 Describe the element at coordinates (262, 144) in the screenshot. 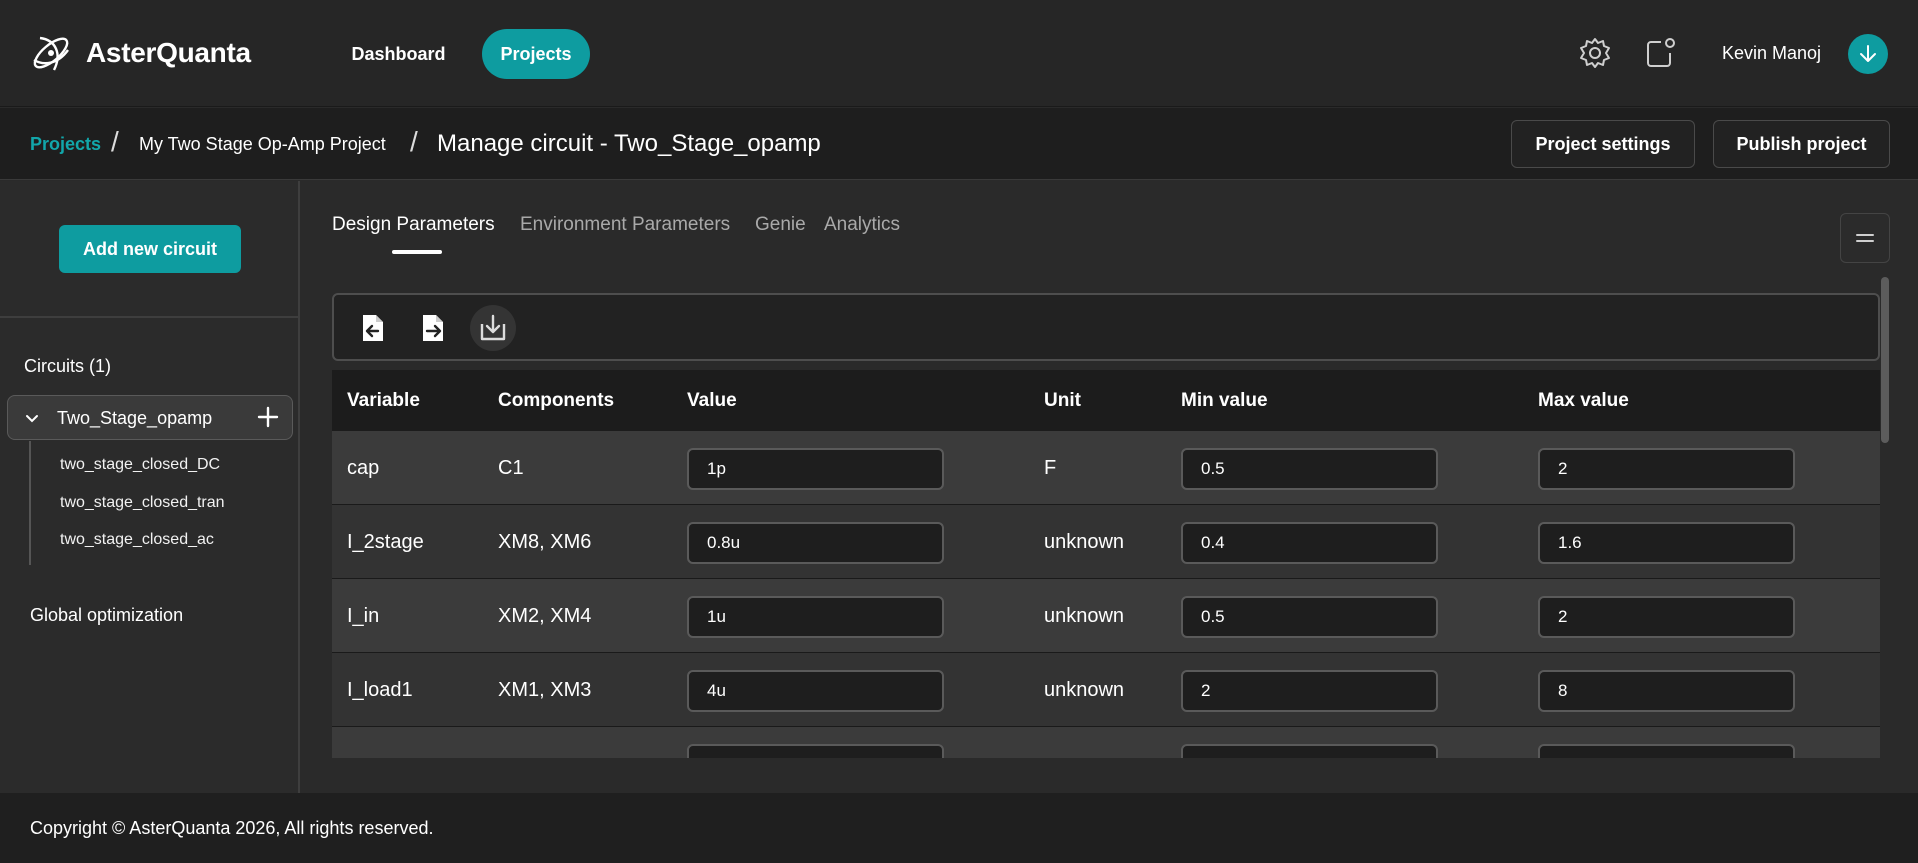

I see `breadcrumb-project-link: My Two Stage Op-Amp Project` at that location.